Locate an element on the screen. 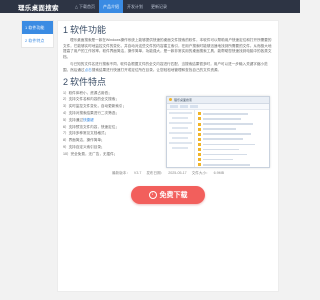  screenshot-folder-tree is located at coordinates (181, 138).